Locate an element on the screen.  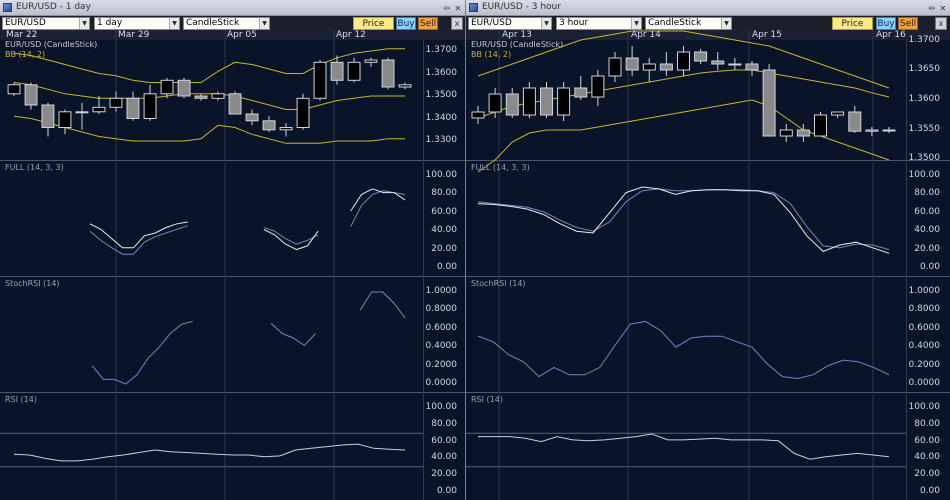
interval-value: 1 day is located at coordinates (110, 23).